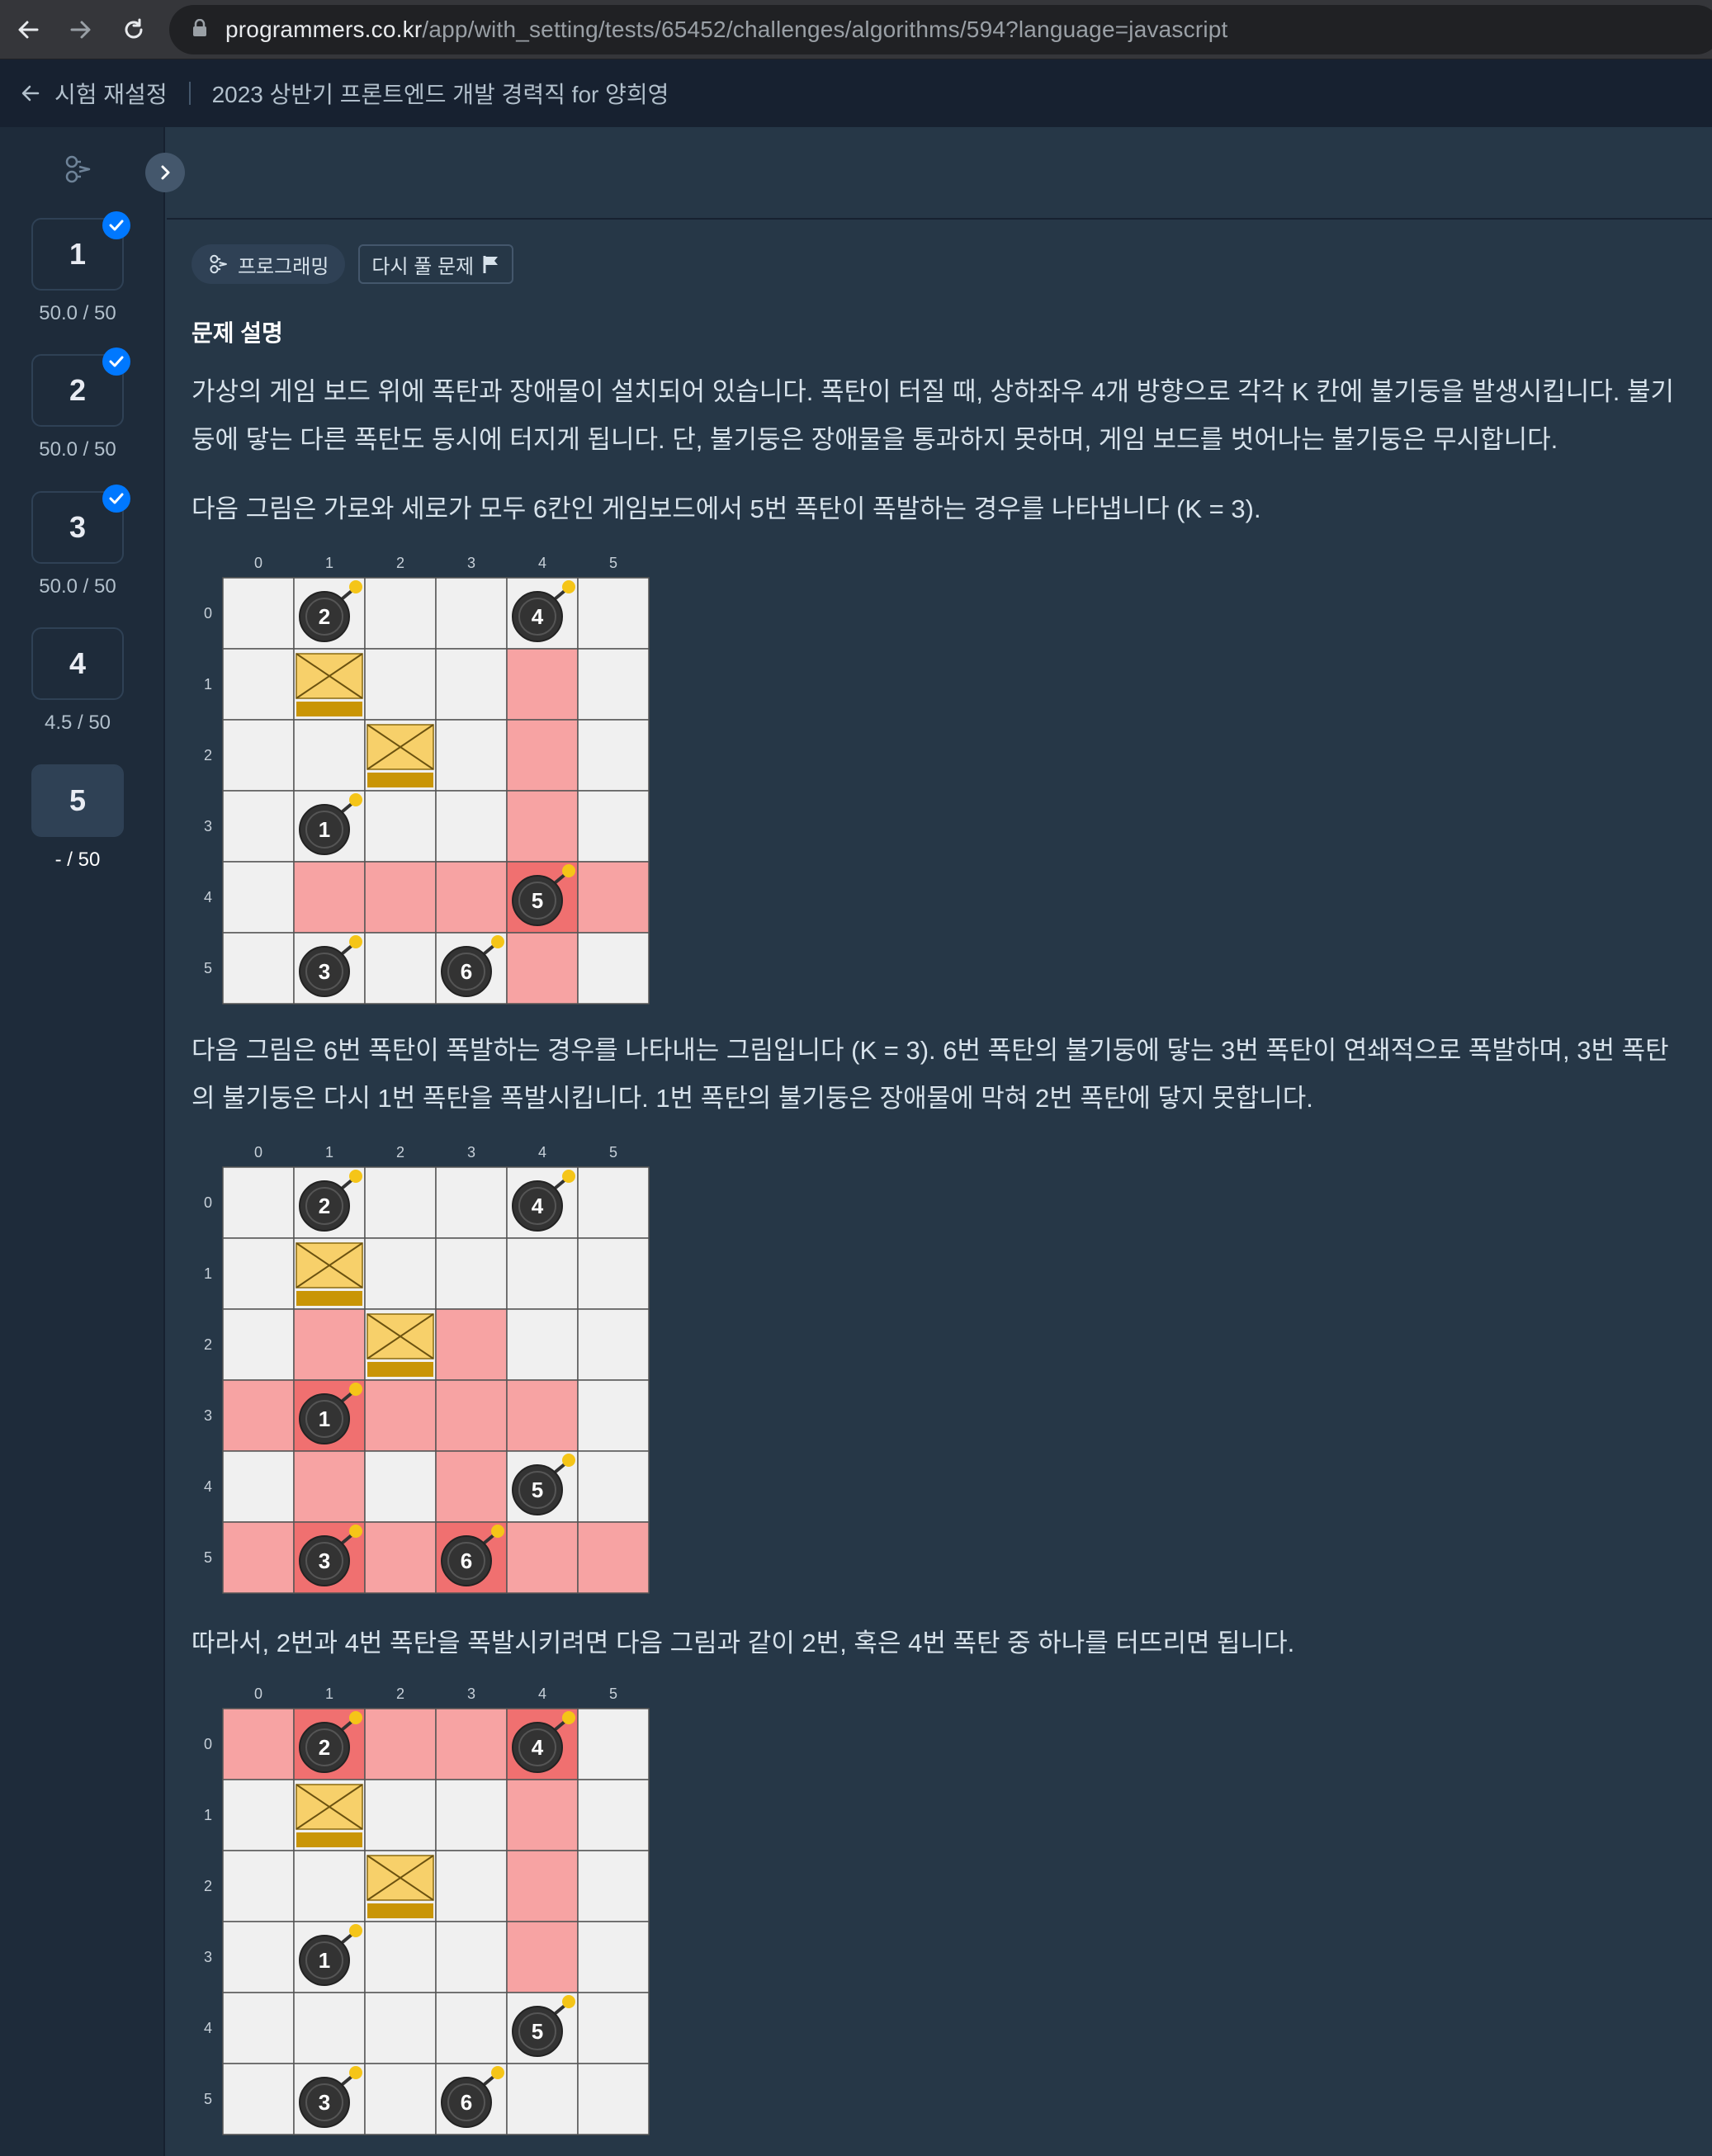  I want to click on question-number: 4, so click(78, 663).